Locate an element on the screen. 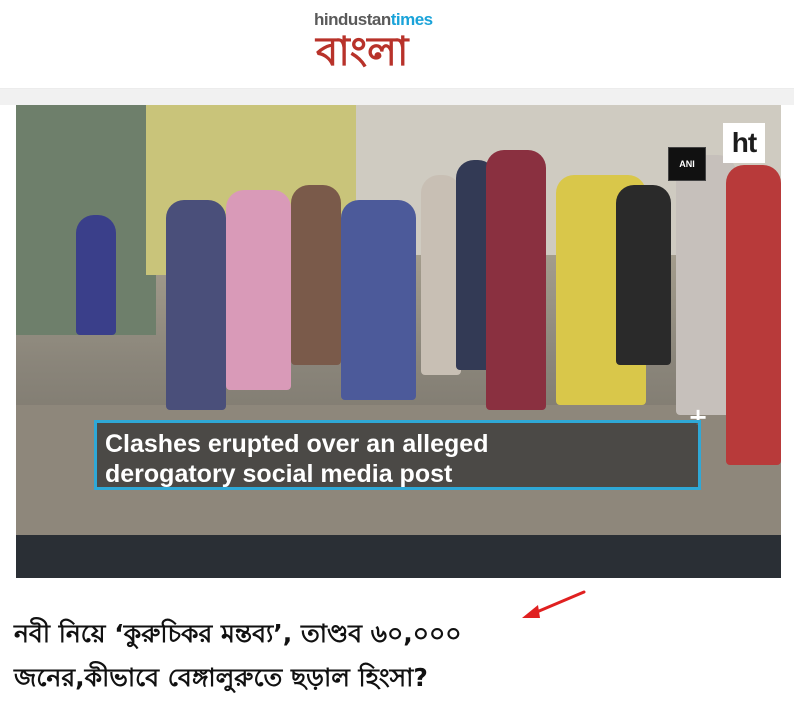 The width and height of the screenshot is (794, 712). ht-logo-icon: ht is located at coordinates (744, 143).